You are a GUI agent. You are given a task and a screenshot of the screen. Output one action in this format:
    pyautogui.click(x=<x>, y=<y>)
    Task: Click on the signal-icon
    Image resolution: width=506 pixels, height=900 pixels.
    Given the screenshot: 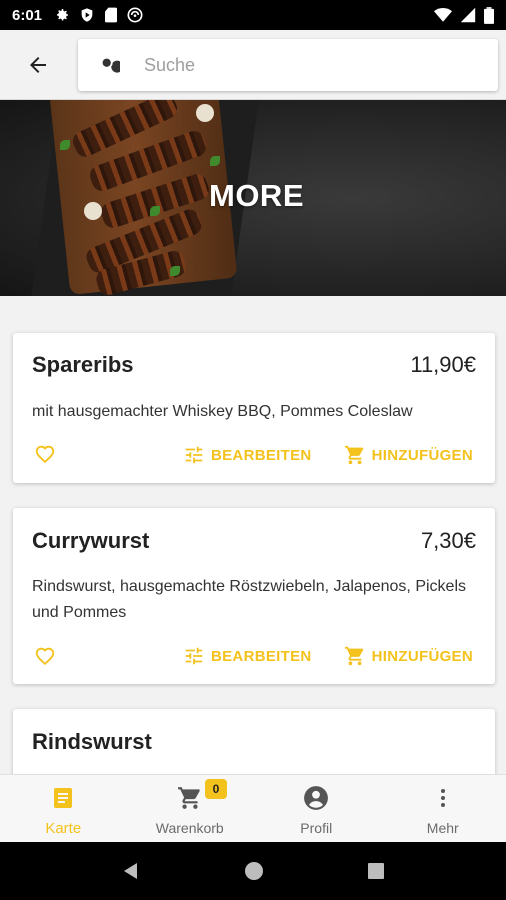 What is the action you would take?
    pyautogui.click(x=468, y=15)
    